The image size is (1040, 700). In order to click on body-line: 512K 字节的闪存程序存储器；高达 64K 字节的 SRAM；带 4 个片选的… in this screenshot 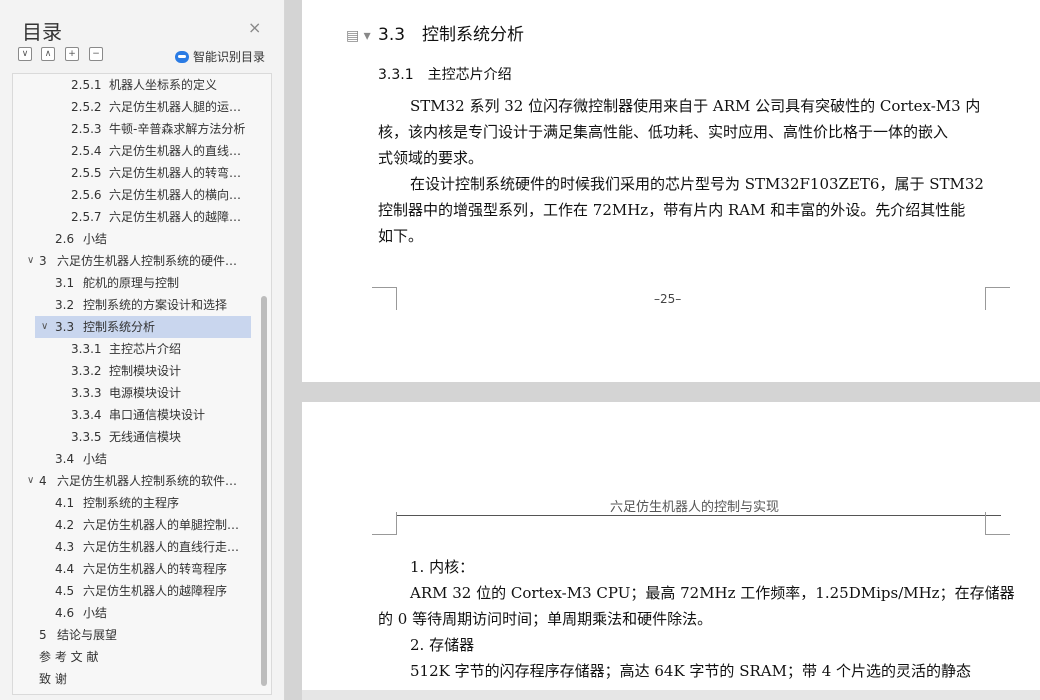, I will do `click(691, 671)`.